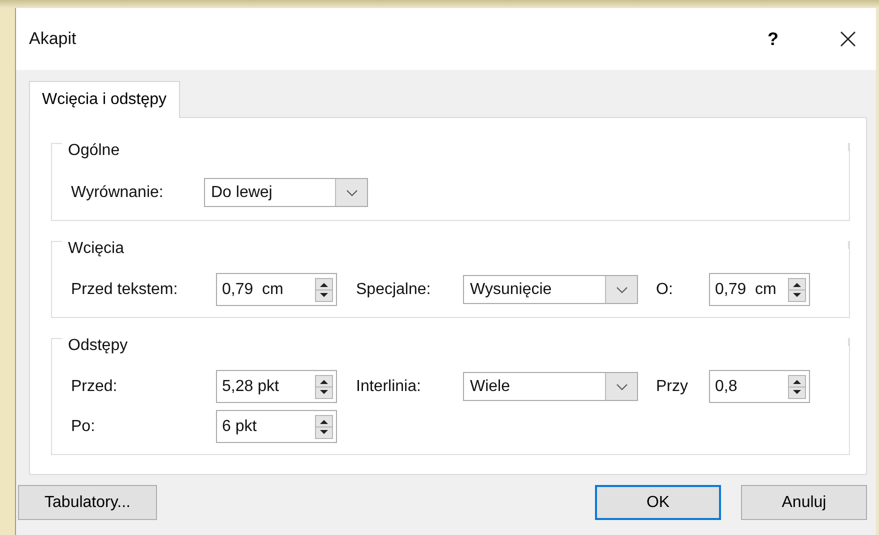 The height and width of the screenshot is (535, 879). I want to click on dialog-button: Anuluj, so click(804, 502).